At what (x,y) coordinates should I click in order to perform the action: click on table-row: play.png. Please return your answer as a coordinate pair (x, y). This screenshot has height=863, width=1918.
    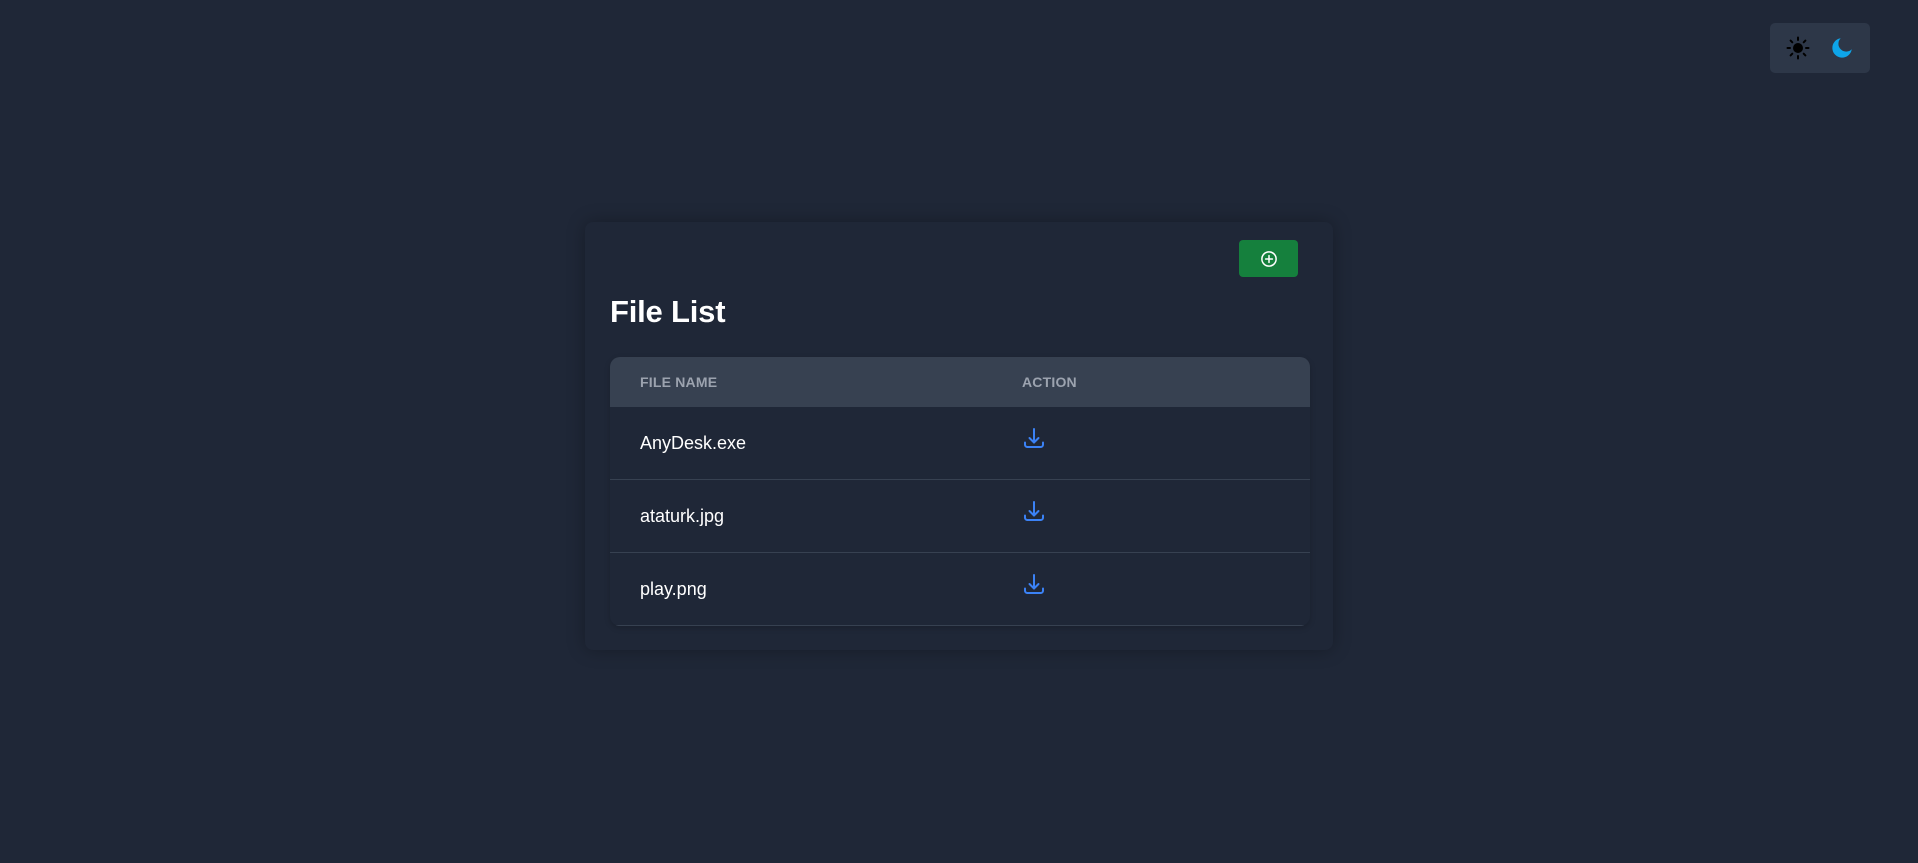
    Looking at the image, I should click on (960, 589).